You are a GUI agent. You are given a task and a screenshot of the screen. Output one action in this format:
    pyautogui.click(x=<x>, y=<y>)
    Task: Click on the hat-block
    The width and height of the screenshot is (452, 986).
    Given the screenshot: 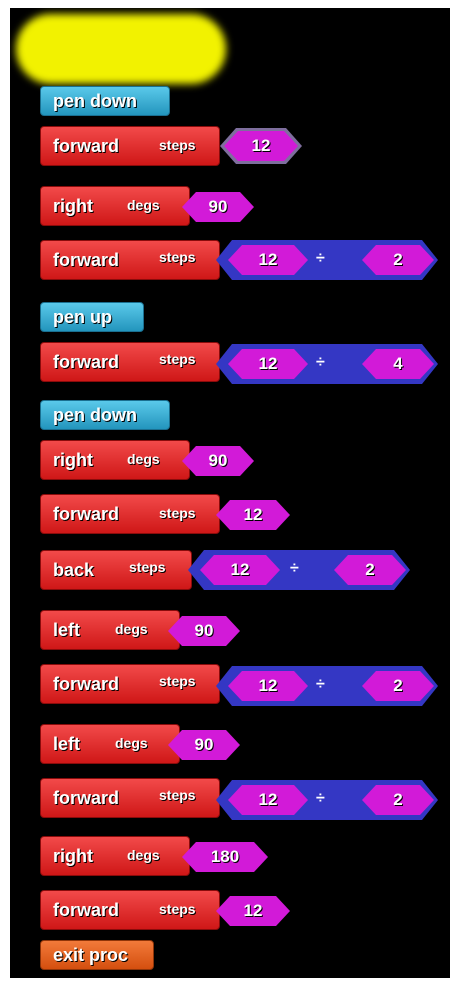 What is the action you would take?
    pyautogui.click(x=121, y=49)
    